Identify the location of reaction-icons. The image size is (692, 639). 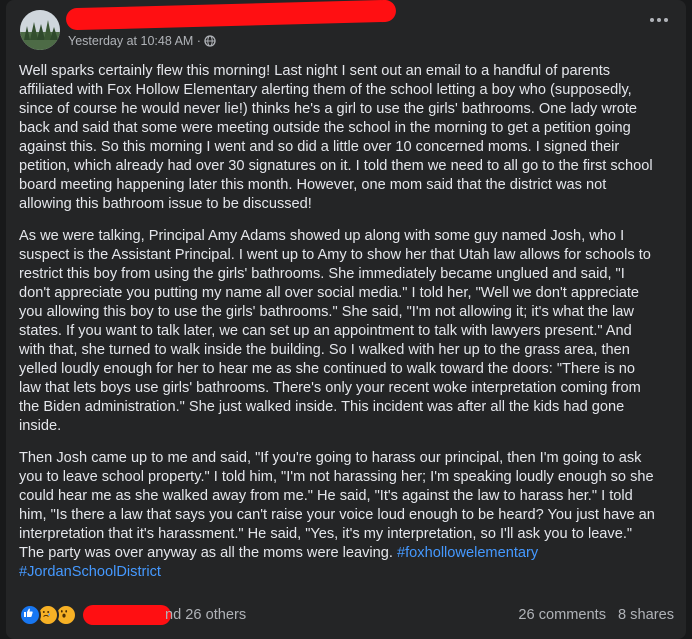
(48, 615).